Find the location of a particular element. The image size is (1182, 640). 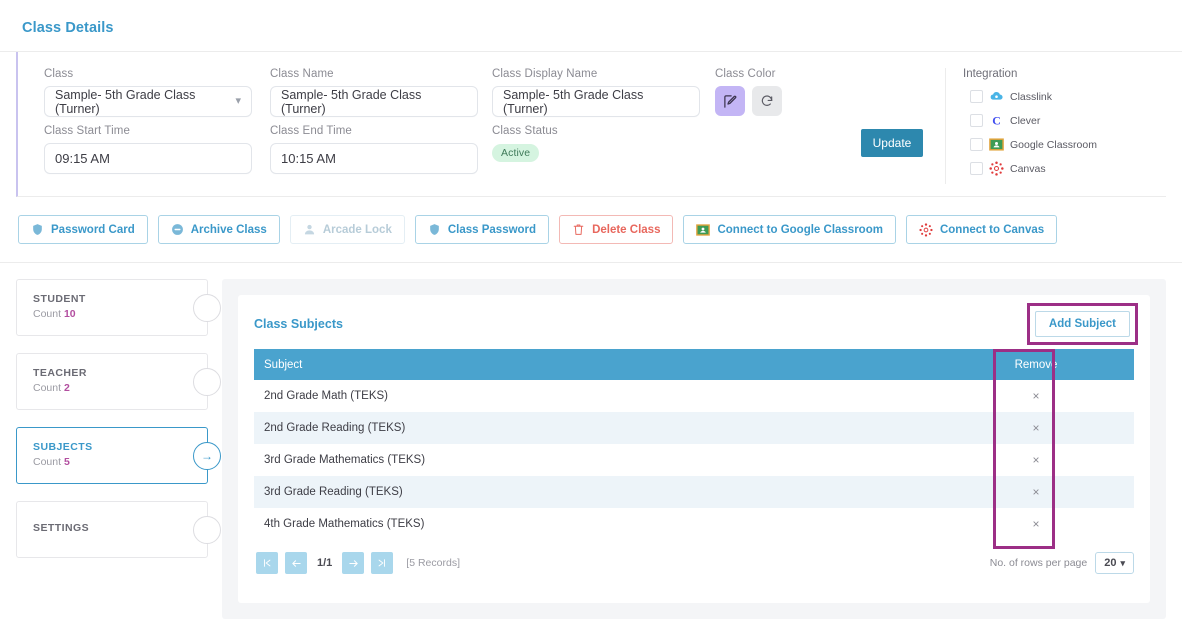

subjects-count-value: 5 is located at coordinates (66, 462).